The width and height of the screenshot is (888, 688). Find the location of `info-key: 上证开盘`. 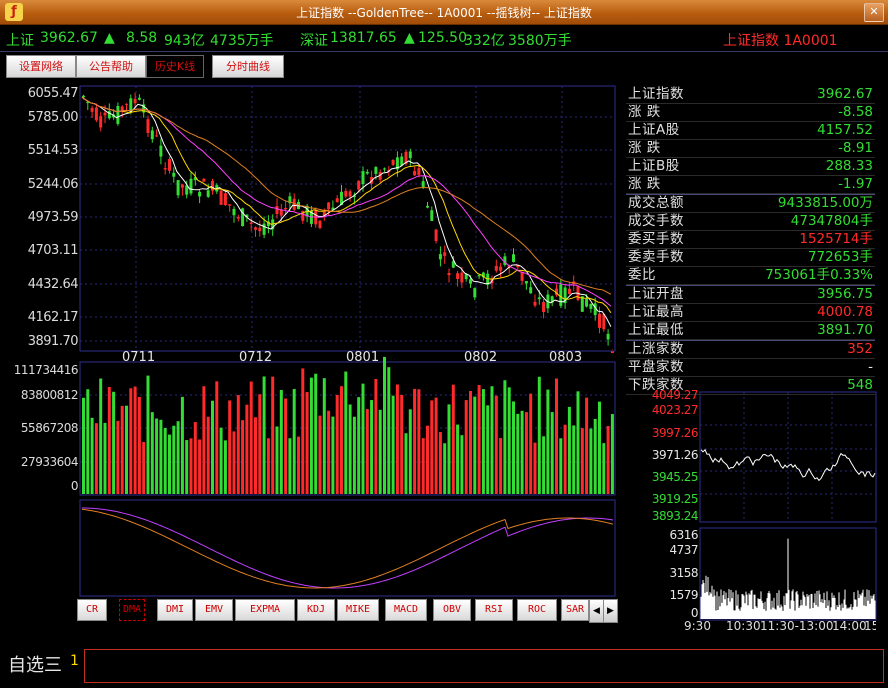

info-key: 上证开盘 is located at coordinates (656, 294).